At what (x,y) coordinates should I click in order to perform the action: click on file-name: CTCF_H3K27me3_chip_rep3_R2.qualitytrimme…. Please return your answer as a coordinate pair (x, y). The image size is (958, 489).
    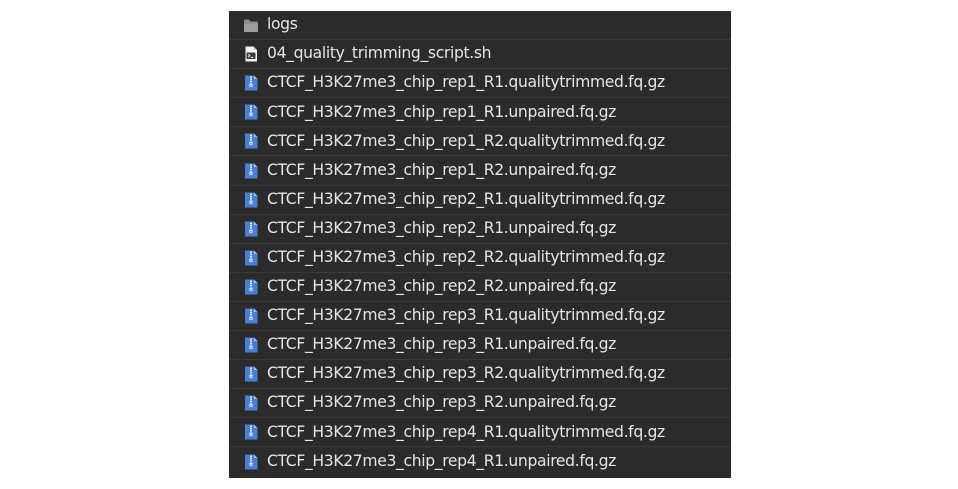
    Looking at the image, I should click on (466, 373).